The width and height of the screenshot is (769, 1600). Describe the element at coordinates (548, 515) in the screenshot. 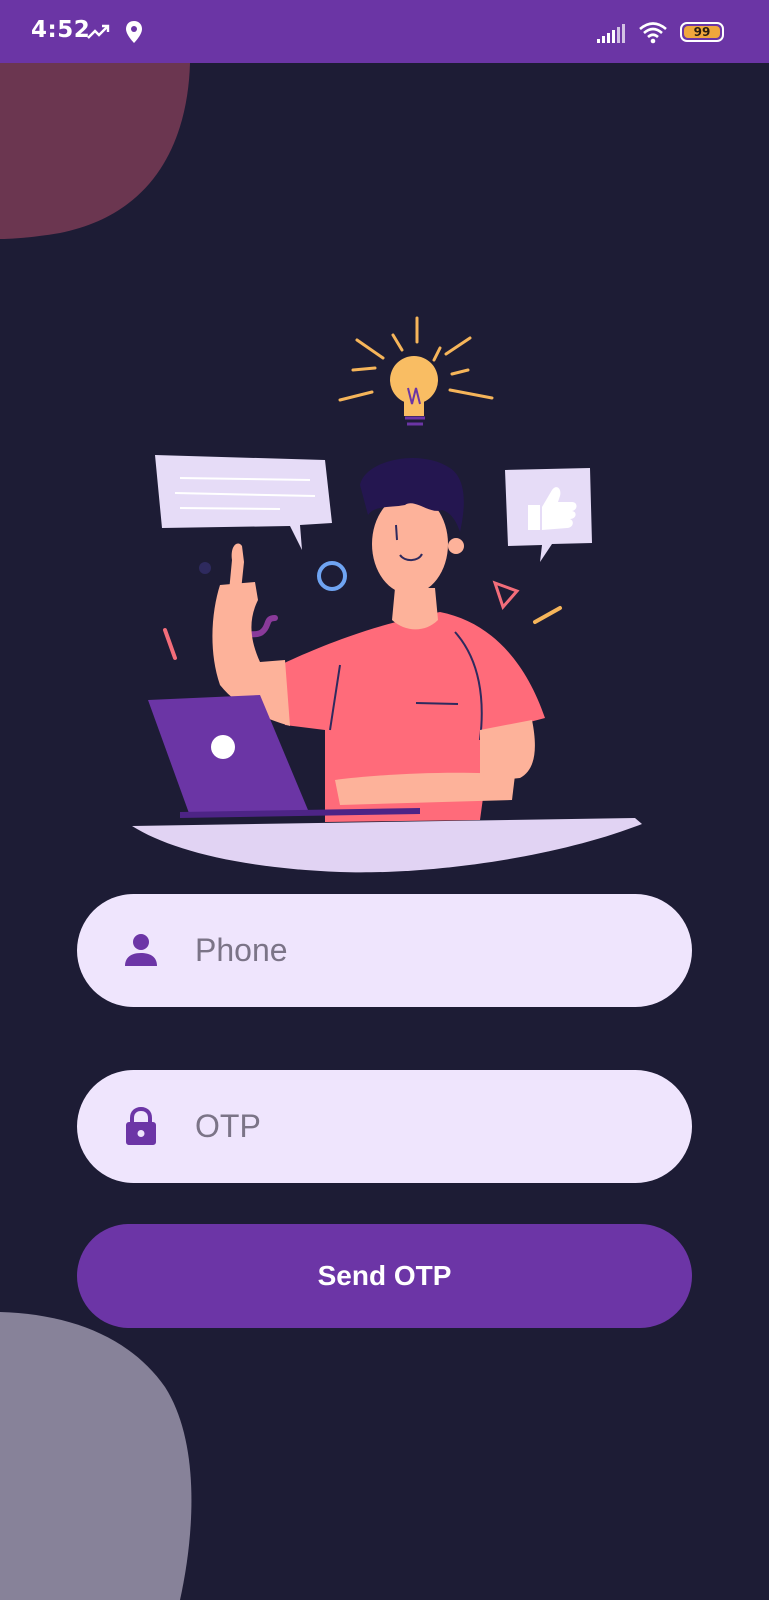

I see `thumbs-up-bubble` at that location.